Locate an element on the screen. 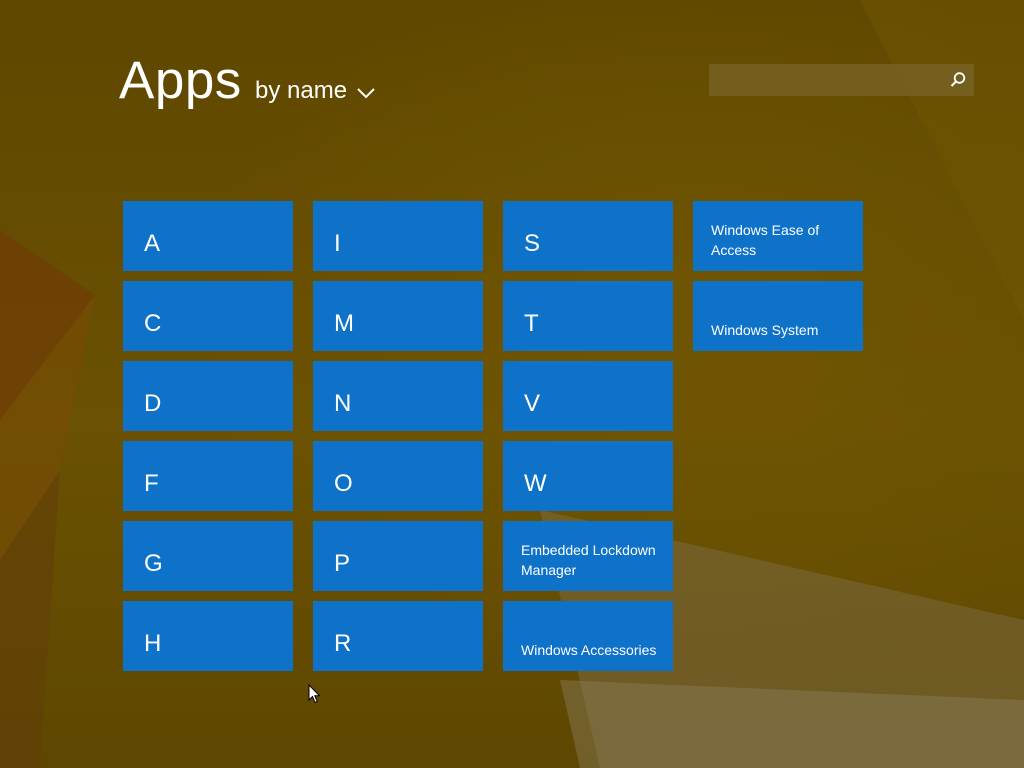  letter-tile-n: N is located at coordinates (398, 396).